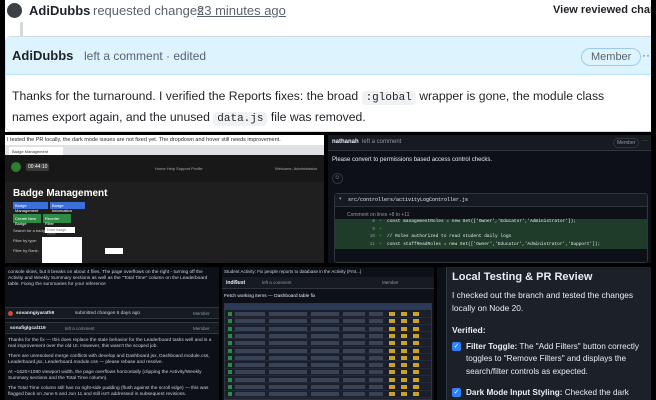 Image resolution: width=656 pixels, height=400 pixels. What do you see at coordinates (148, 10) in the screenshot?
I see `review-action: requested changes` at bounding box center [148, 10].